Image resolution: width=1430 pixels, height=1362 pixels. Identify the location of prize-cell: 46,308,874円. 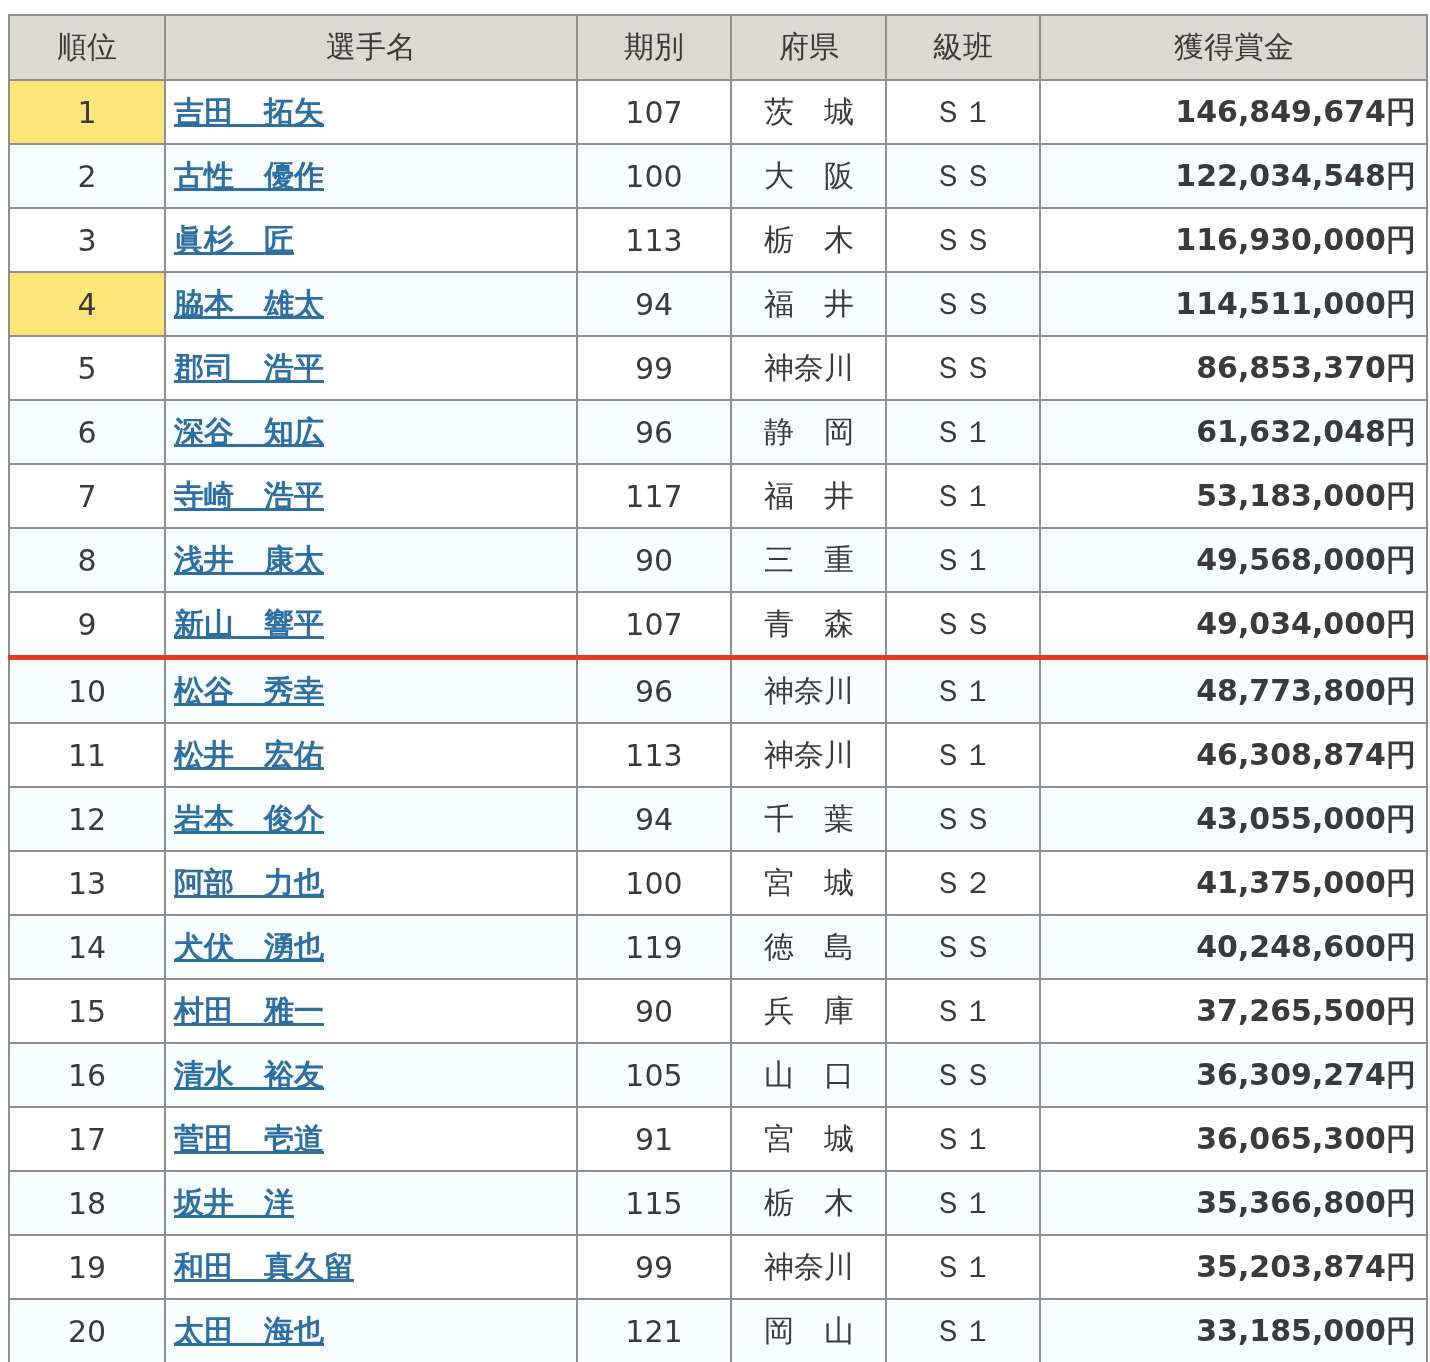
(1233, 755).